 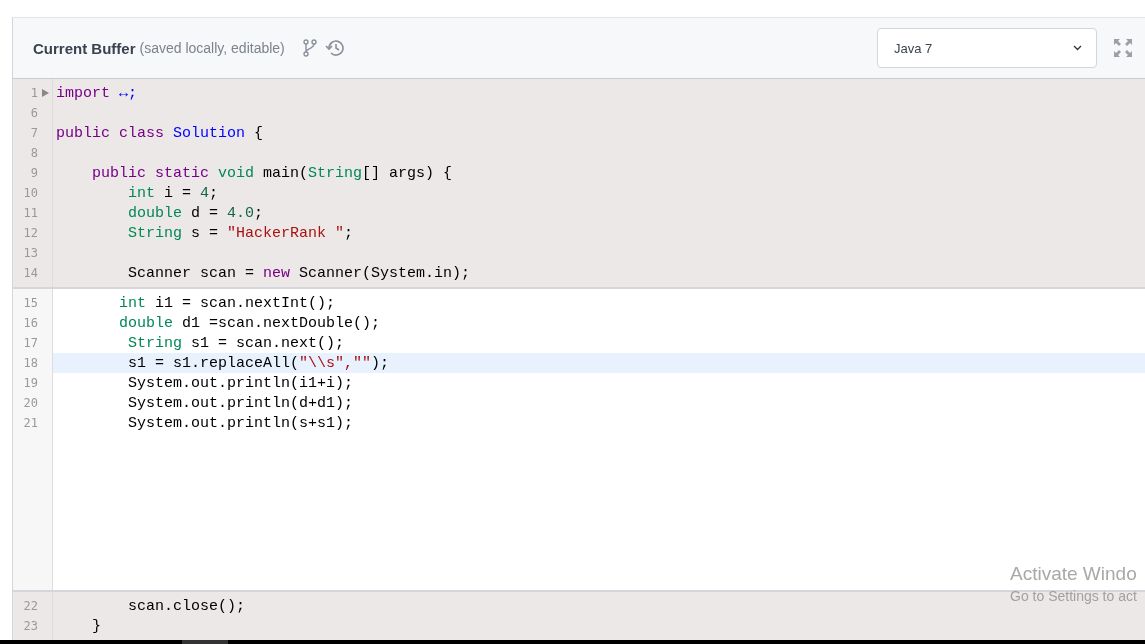 What do you see at coordinates (30, 193) in the screenshot?
I see `line-number: 10` at bounding box center [30, 193].